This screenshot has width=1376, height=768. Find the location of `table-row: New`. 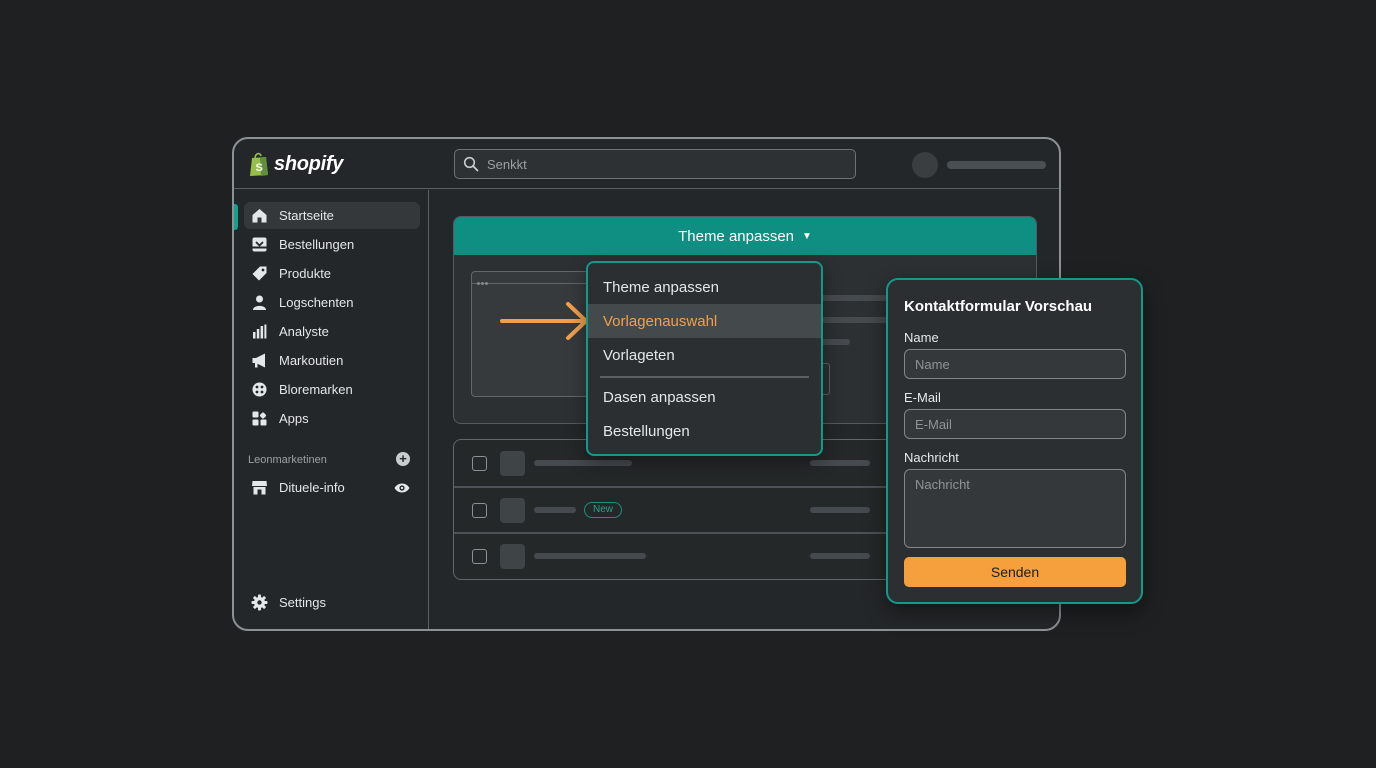

table-row: New is located at coordinates (683, 510).